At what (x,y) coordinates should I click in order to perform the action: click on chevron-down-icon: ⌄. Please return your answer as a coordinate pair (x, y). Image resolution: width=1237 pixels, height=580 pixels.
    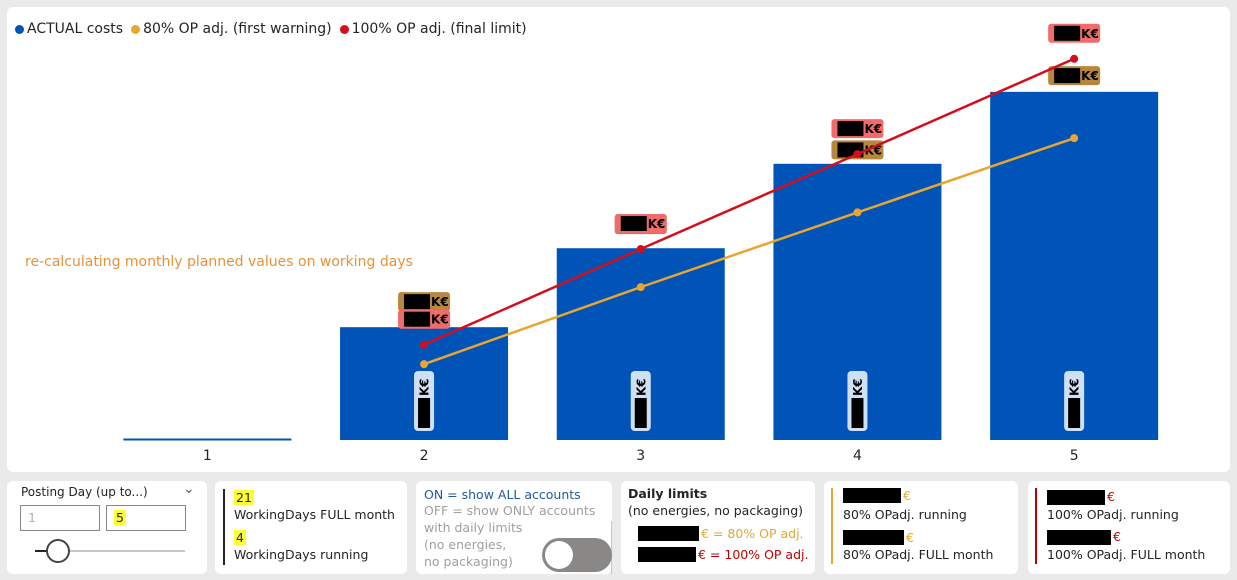
    Looking at the image, I should click on (189, 489).